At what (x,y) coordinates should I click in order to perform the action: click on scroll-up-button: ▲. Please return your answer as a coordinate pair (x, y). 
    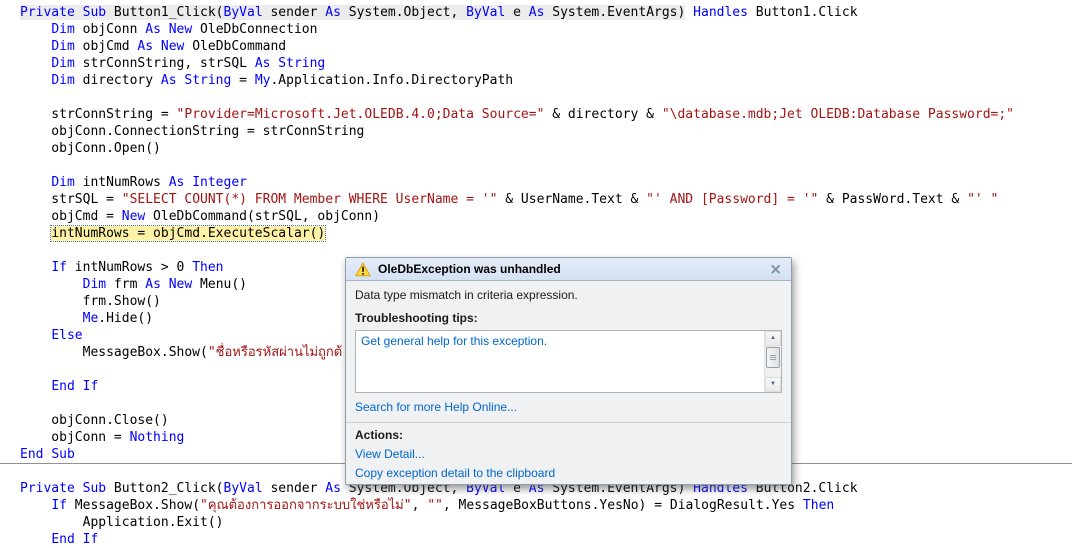
    Looking at the image, I should click on (773, 338).